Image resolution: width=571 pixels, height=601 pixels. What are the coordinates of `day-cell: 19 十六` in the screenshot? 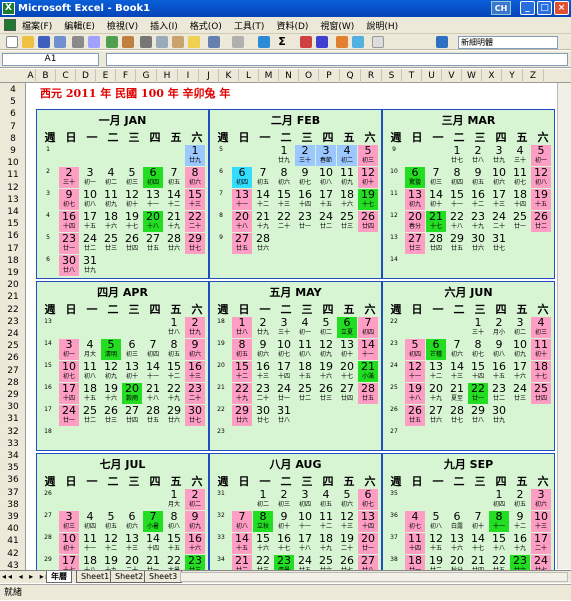 It's located at (326, 371).